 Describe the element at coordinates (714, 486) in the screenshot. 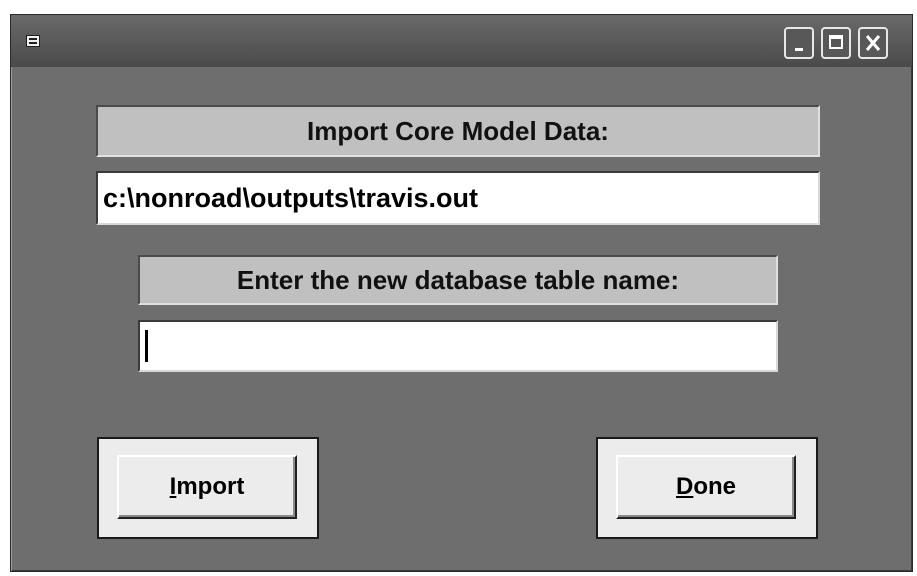

I see `done-button-label: one` at that location.